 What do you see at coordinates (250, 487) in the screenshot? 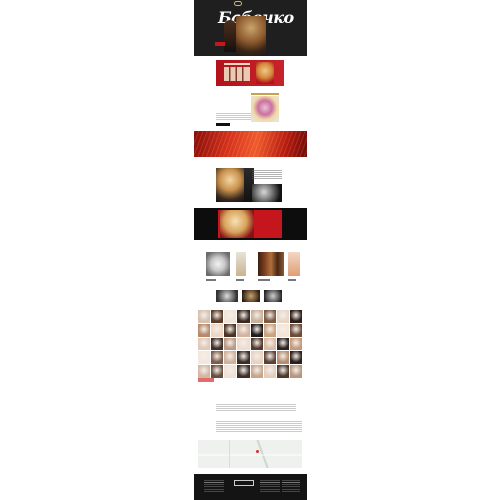
I see `footer` at bounding box center [250, 487].